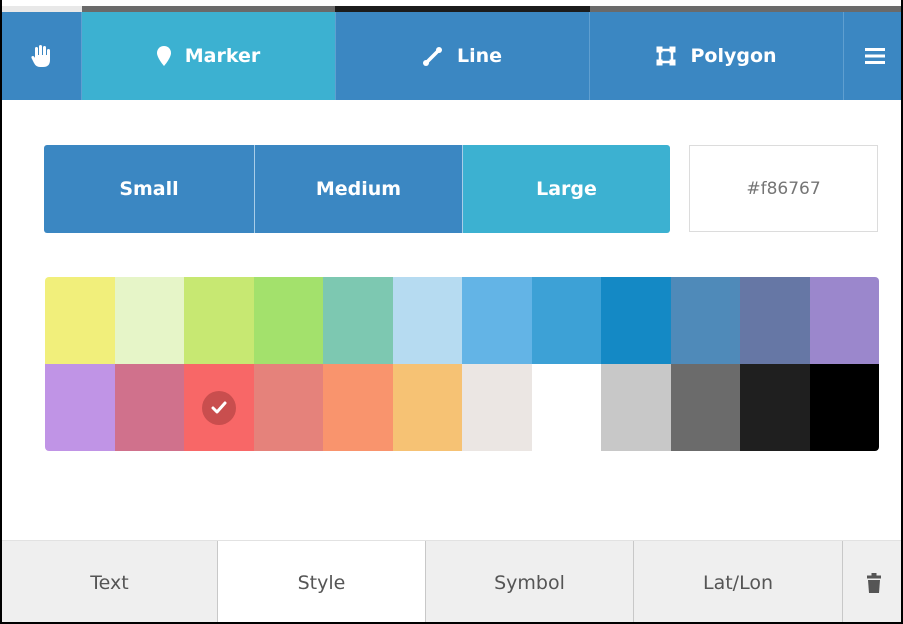 The height and width of the screenshot is (624, 903). I want to click on menu-icon, so click(874, 56).